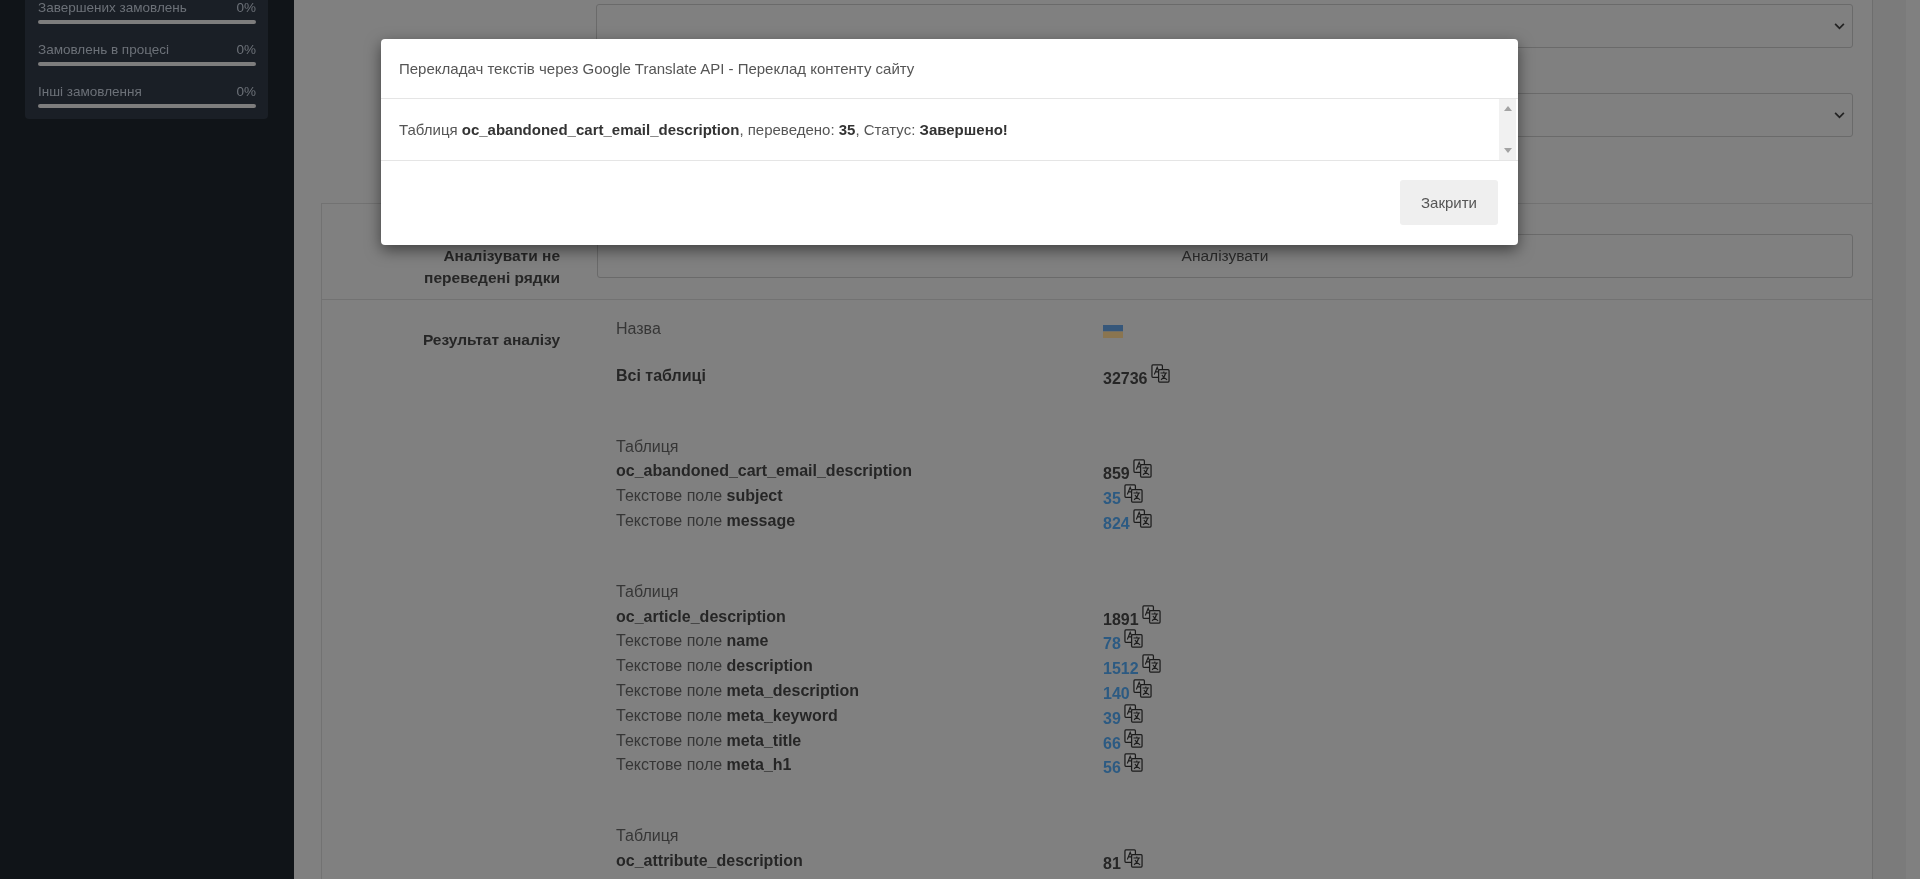 Image resolution: width=1920 pixels, height=879 pixels. What do you see at coordinates (709, 740) in the screenshot?
I see `field-name: Текстове поле meta_title` at bounding box center [709, 740].